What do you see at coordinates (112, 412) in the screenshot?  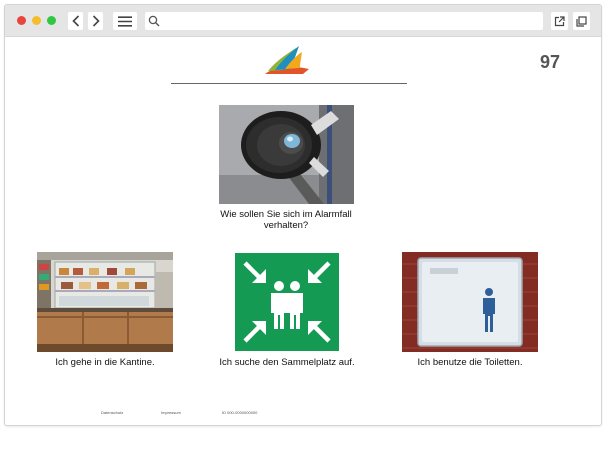 I see `footer-privacy-link: Datenschutz` at bounding box center [112, 412].